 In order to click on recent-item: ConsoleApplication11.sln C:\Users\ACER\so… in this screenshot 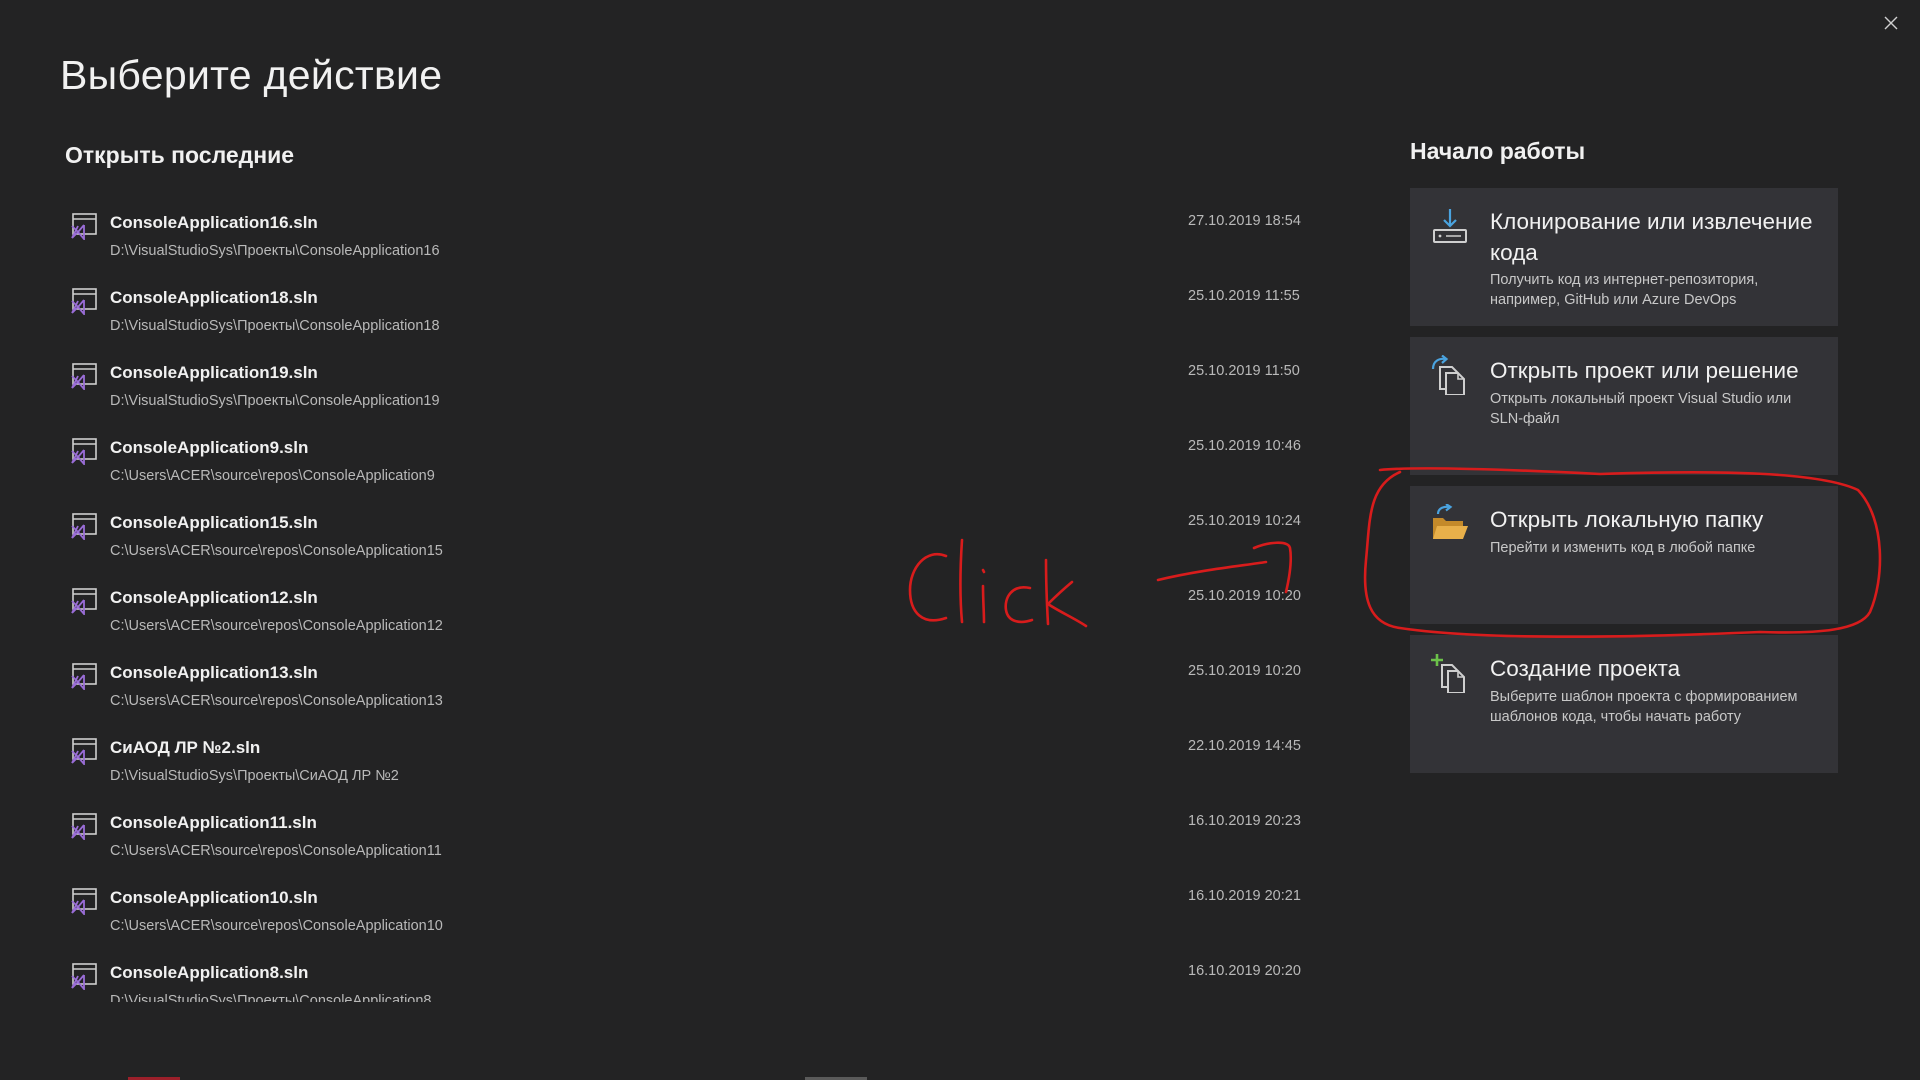, I will do `click(687, 837)`.